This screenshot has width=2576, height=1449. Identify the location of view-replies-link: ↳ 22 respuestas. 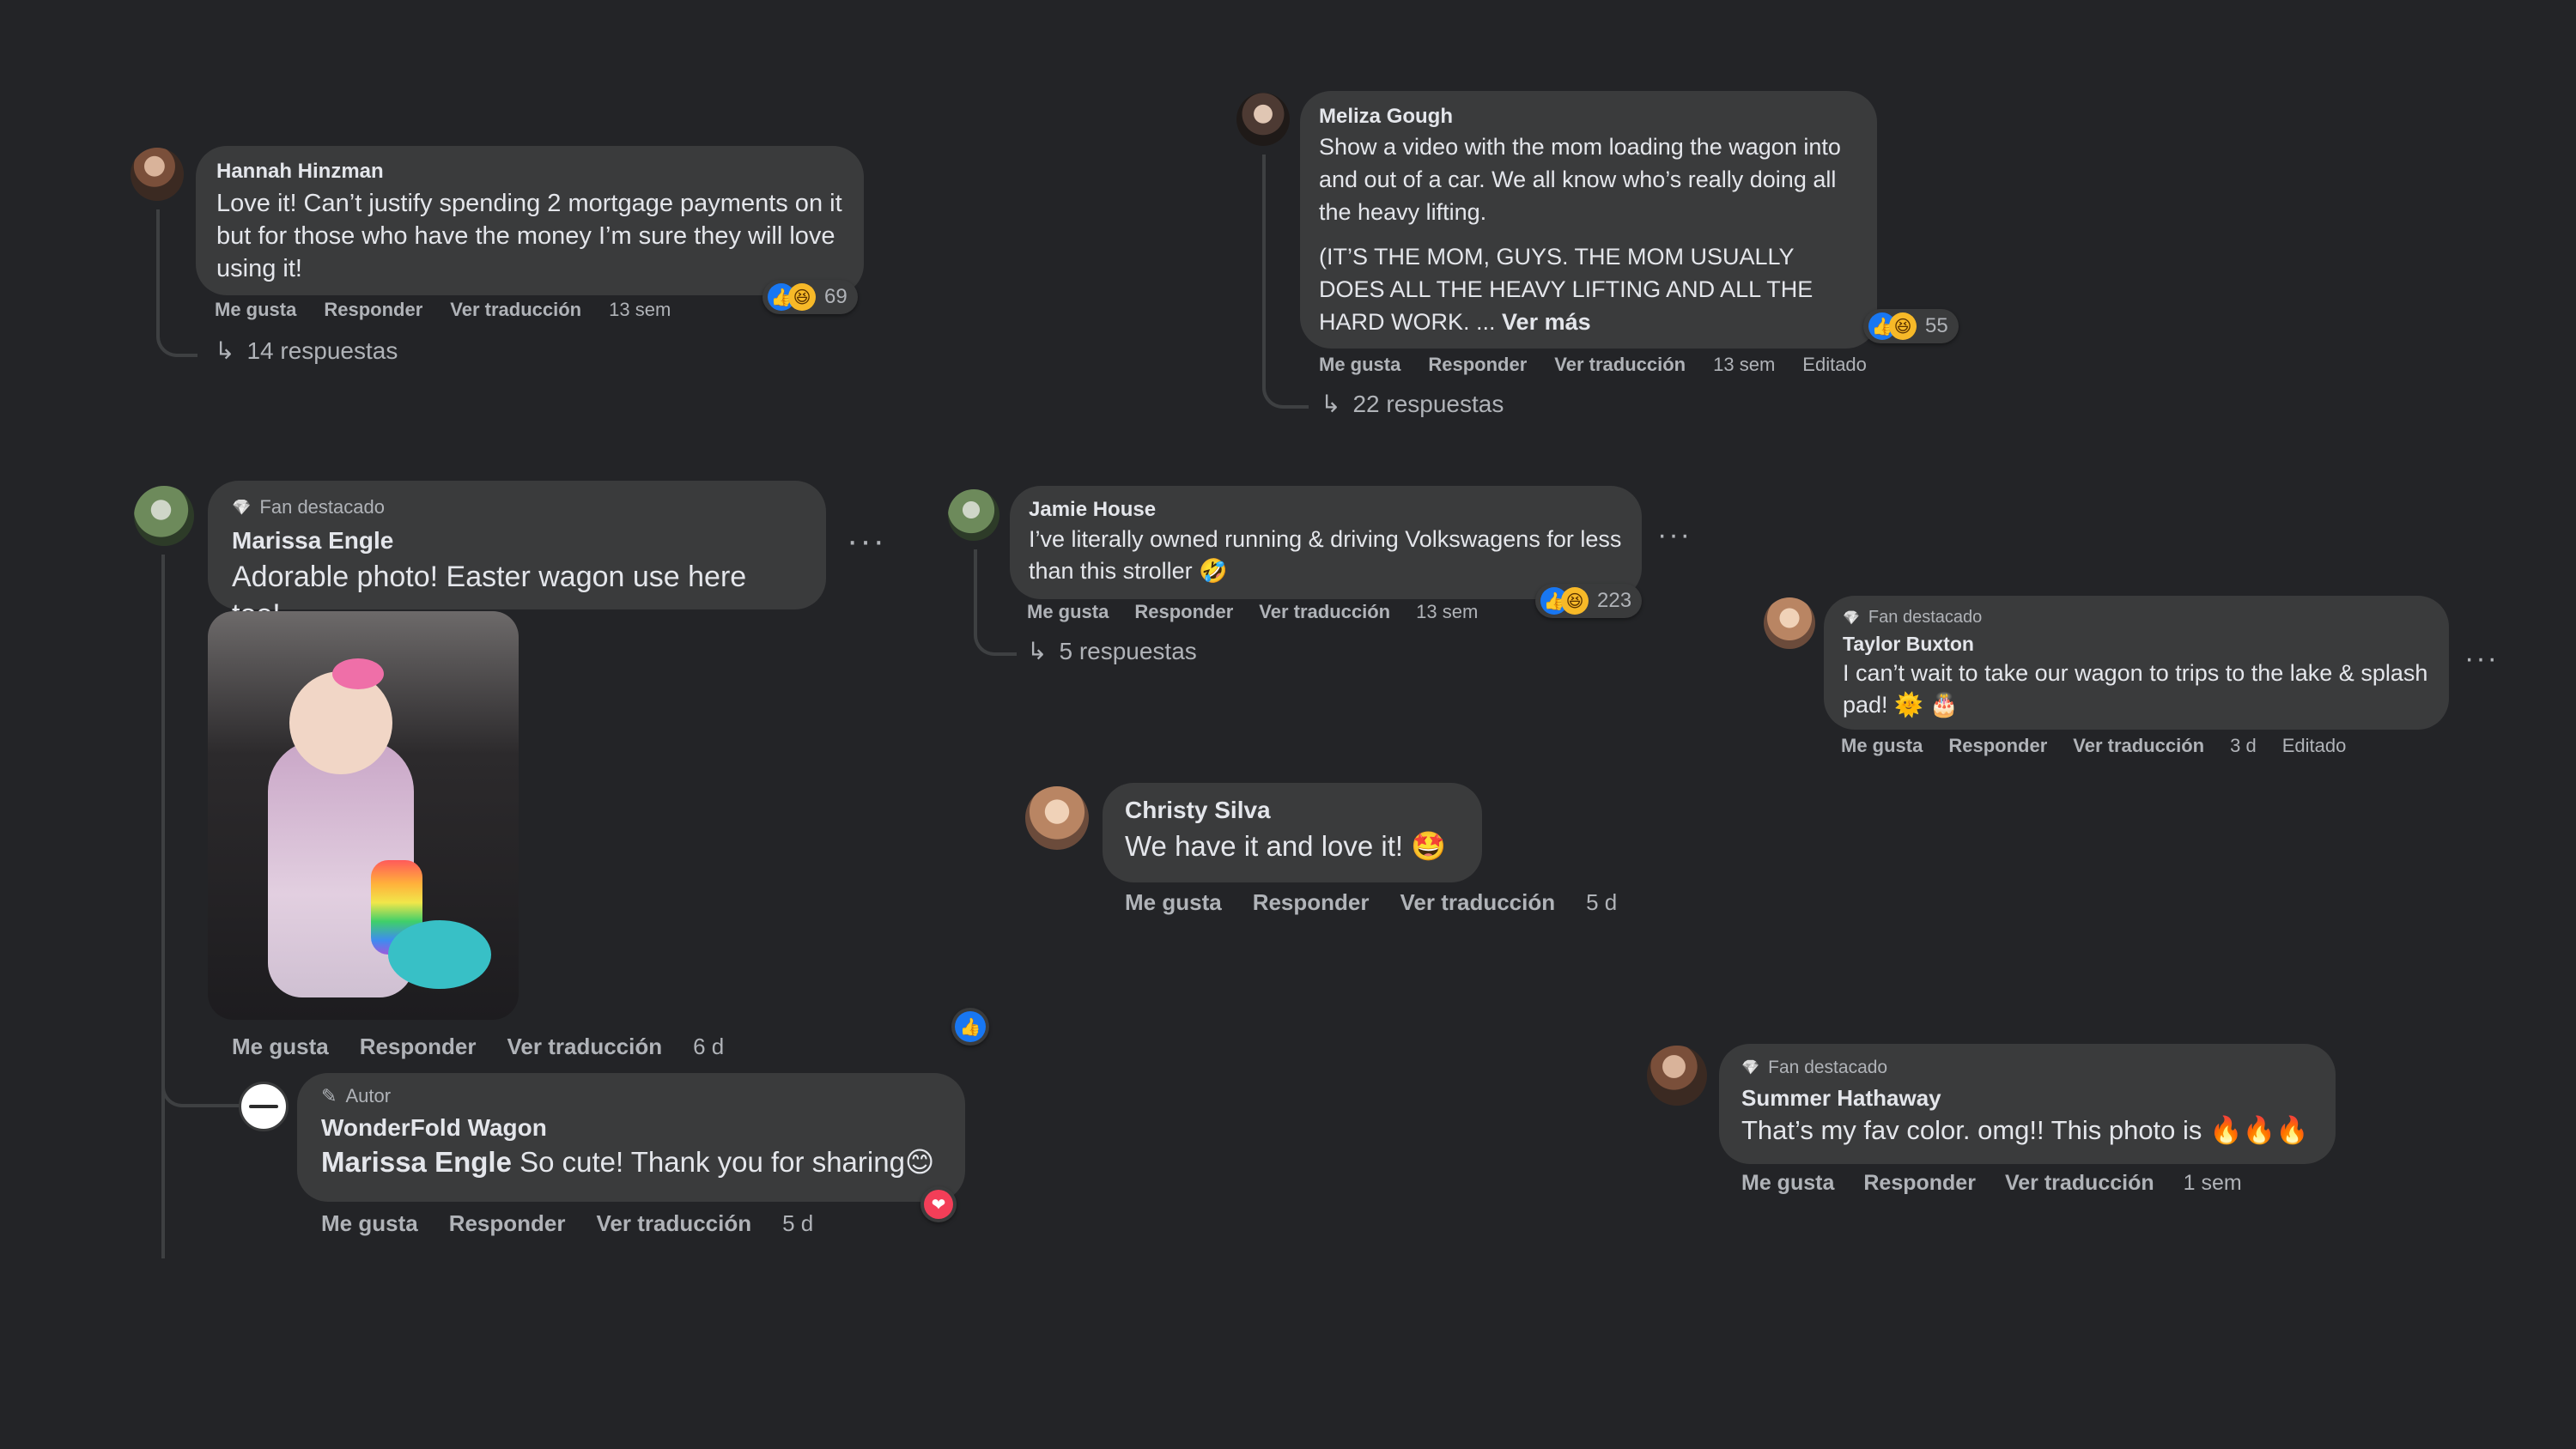
(1412, 404).